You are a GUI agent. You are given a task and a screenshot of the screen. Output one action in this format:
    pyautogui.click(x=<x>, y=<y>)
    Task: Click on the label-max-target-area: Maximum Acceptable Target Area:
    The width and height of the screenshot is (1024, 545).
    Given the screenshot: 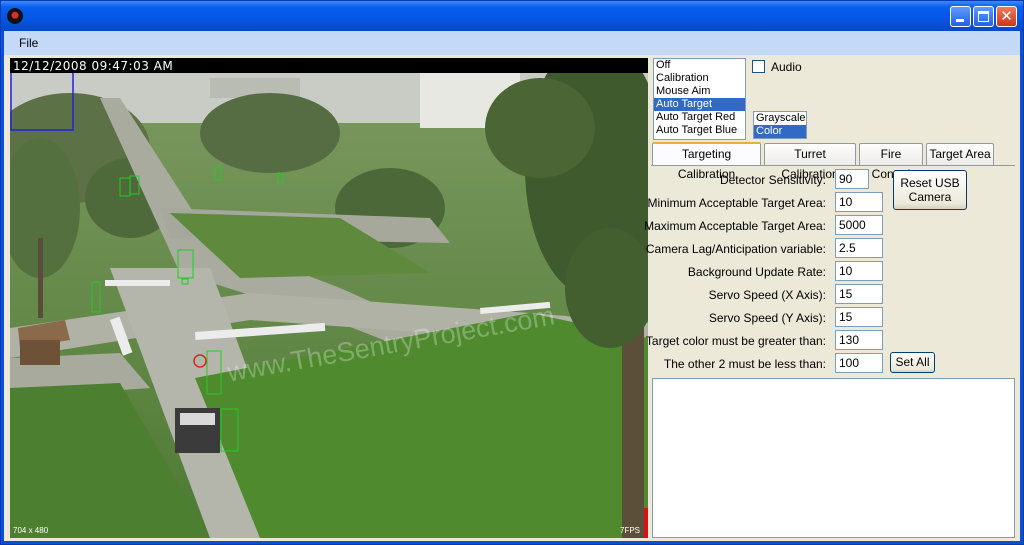 What is the action you would take?
    pyautogui.click(x=735, y=226)
    